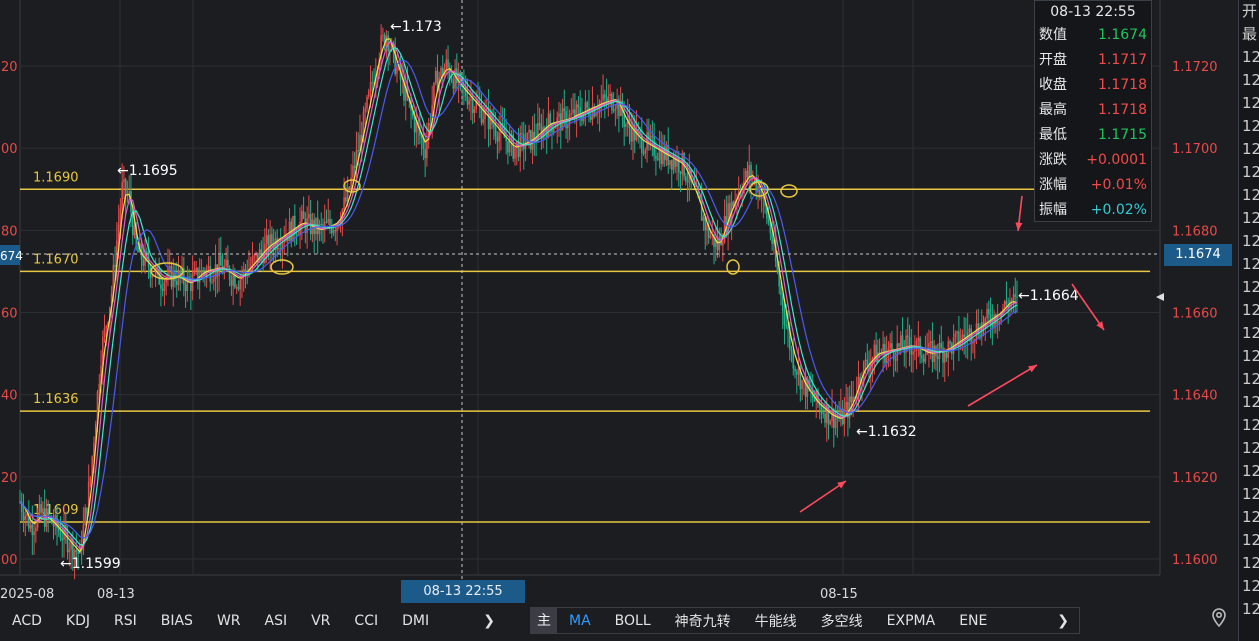 Image resolution: width=1259 pixels, height=641 pixels. Describe the element at coordinates (1093, 85) in the screenshot. I see `info-row: 收盘 1.1718` at that location.